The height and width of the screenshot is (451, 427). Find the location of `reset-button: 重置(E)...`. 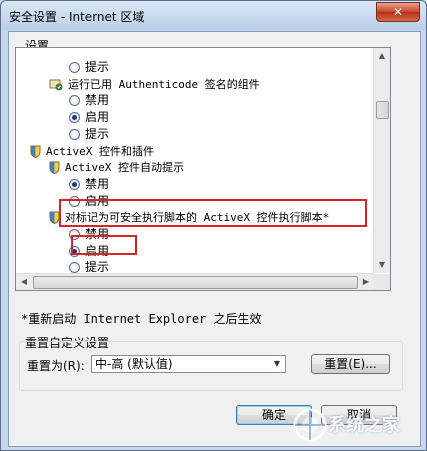

reset-button: 重置(E)... is located at coordinates (350, 364).